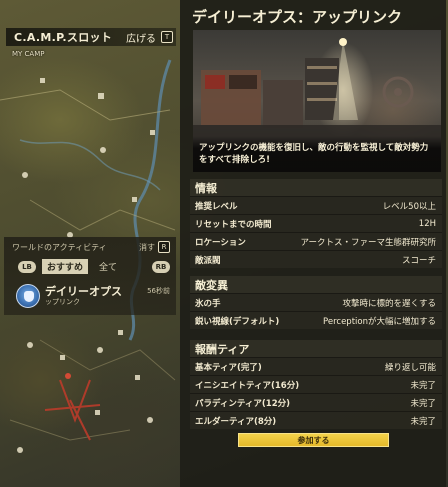 The height and width of the screenshot is (487, 448). What do you see at coordinates (28, 54) in the screenshot?
I see `my-camp-label: MY CAMP` at bounding box center [28, 54].